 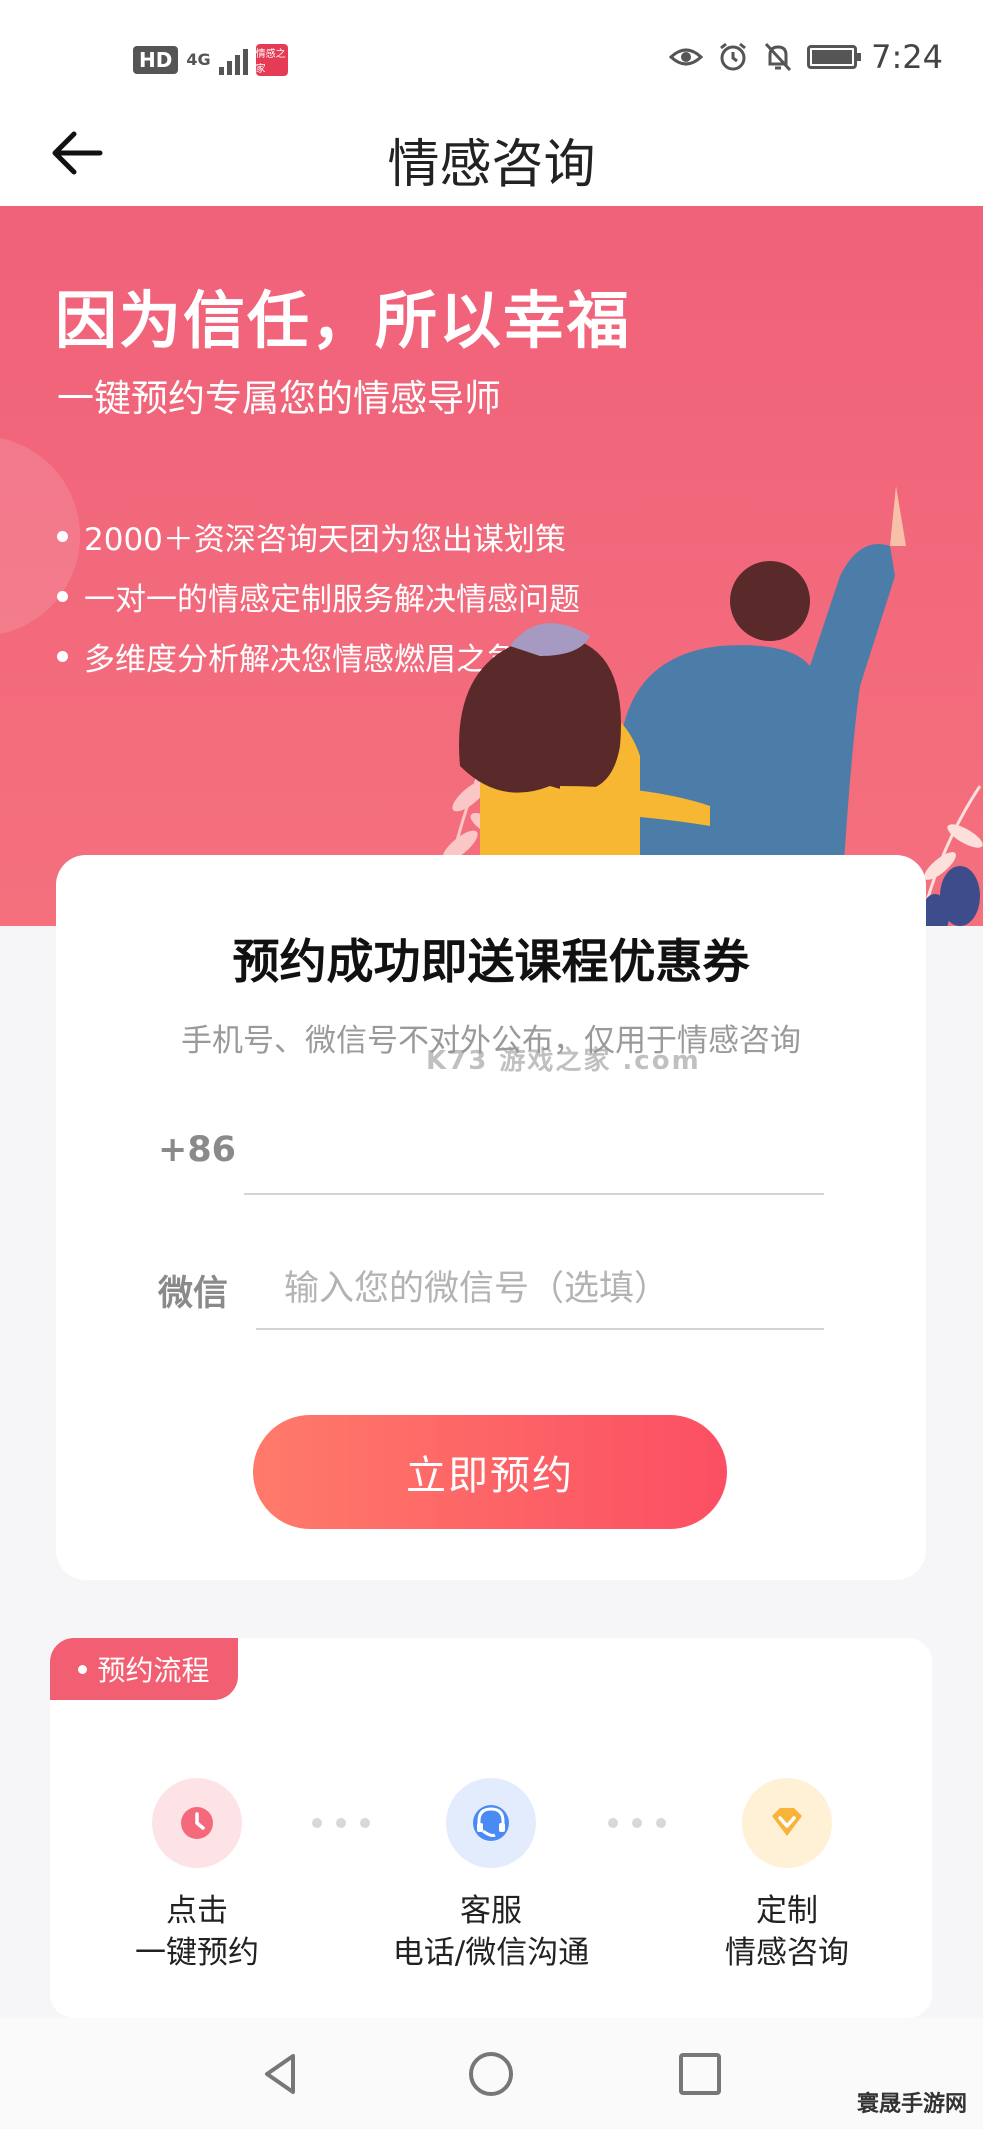 What do you see at coordinates (198, 1876) in the screenshot?
I see `flow-step-click: 点击 一键预约` at bounding box center [198, 1876].